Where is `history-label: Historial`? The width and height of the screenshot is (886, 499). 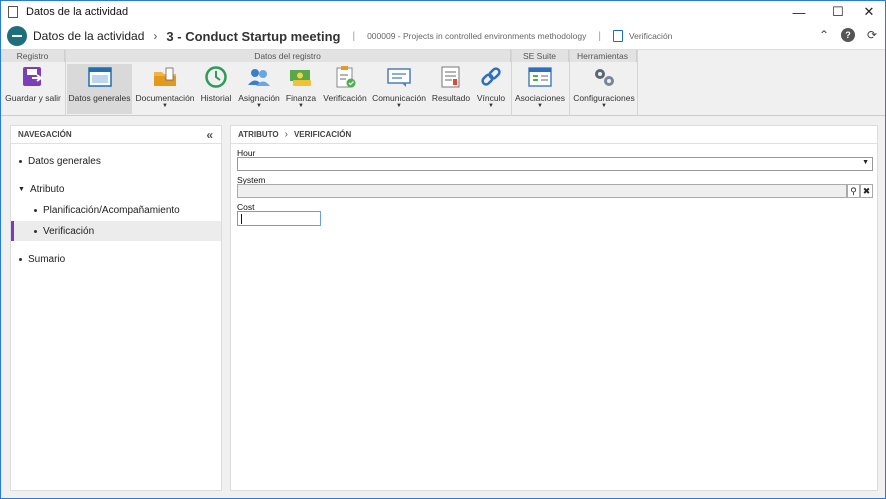
history-label: Historial is located at coordinates (216, 98).